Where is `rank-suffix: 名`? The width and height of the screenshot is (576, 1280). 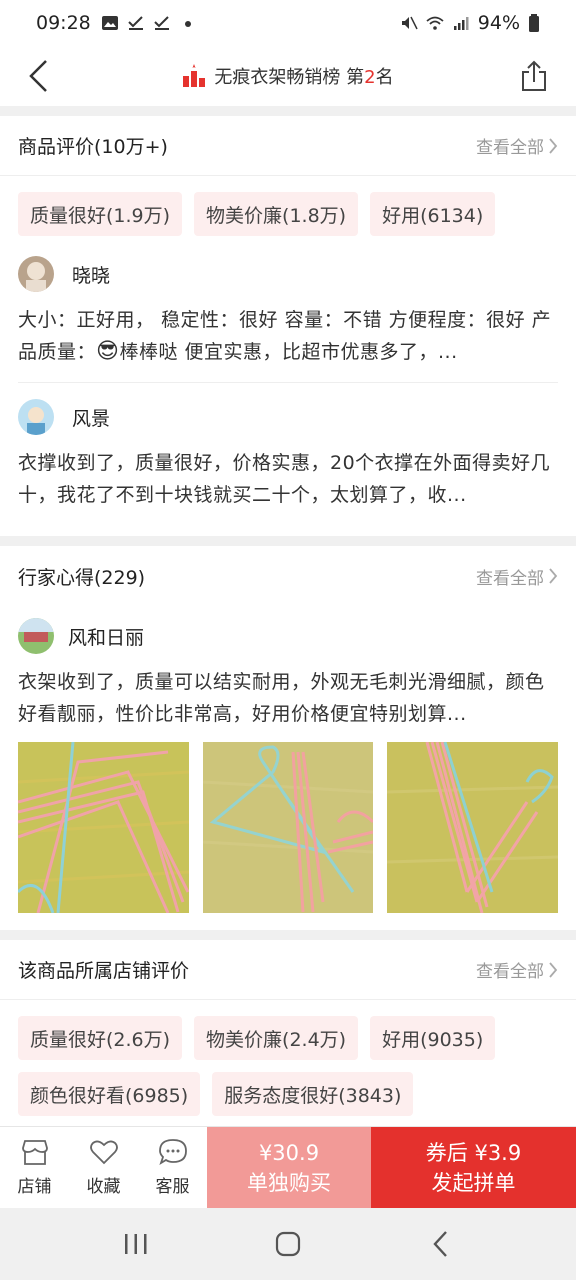
rank-suffix: 名 is located at coordinates (384, 77).